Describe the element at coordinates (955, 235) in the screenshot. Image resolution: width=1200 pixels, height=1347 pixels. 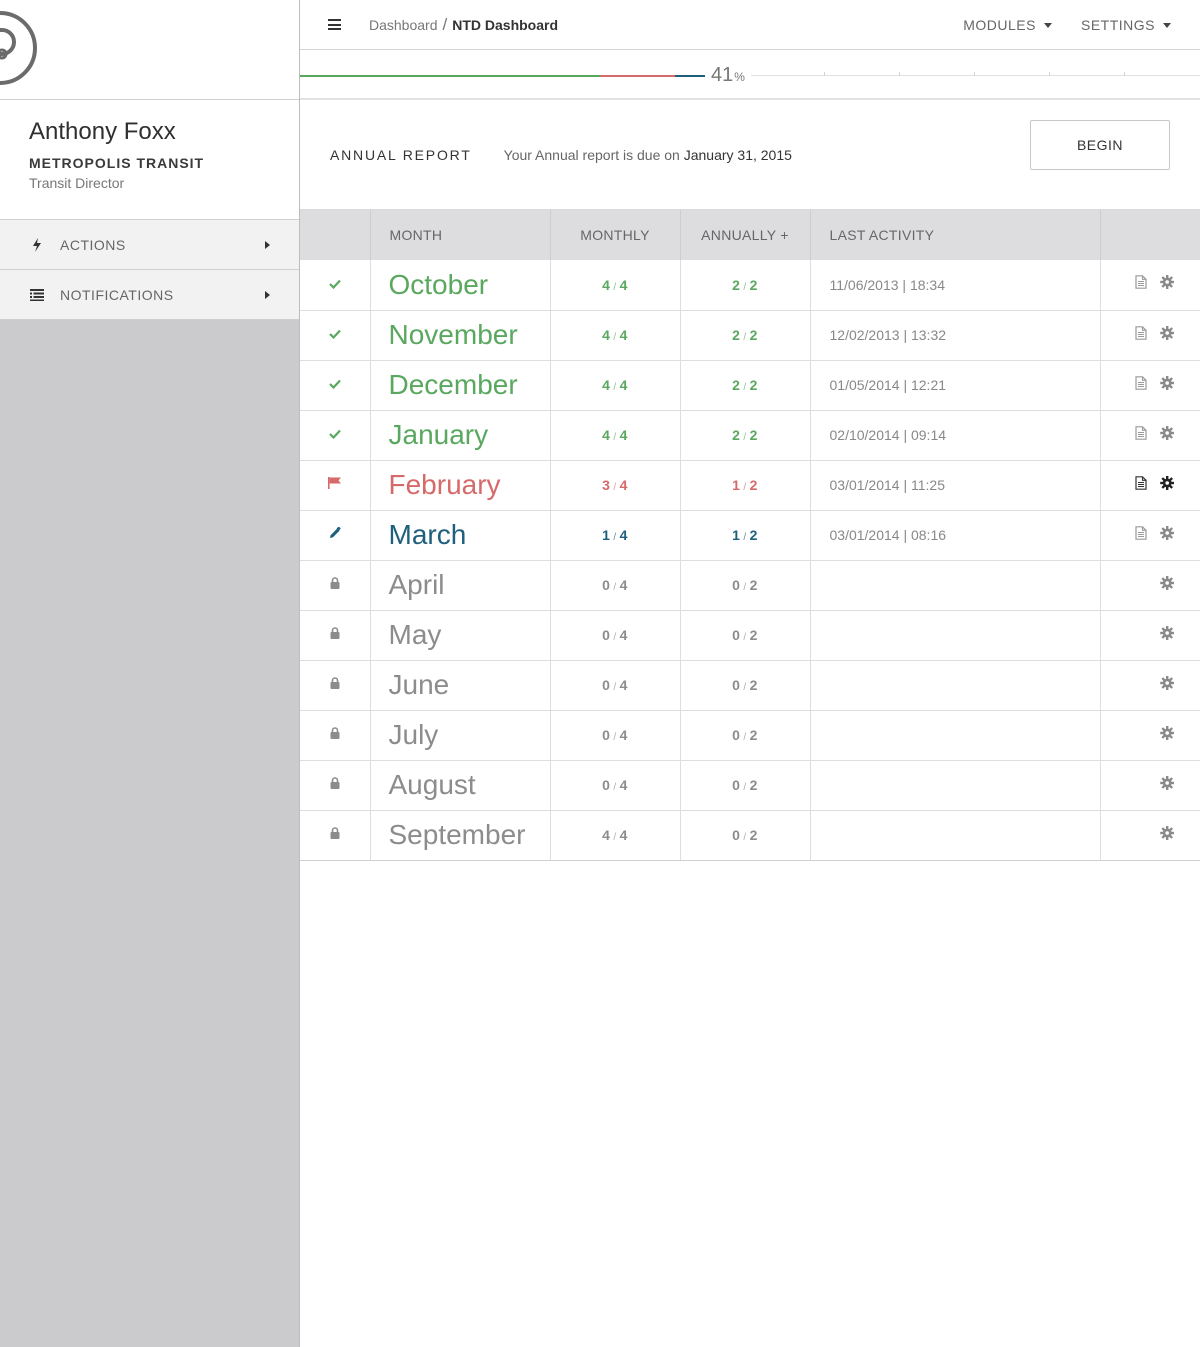
I see `last-activity-column-header: LAST ACTIVITY` at that location.